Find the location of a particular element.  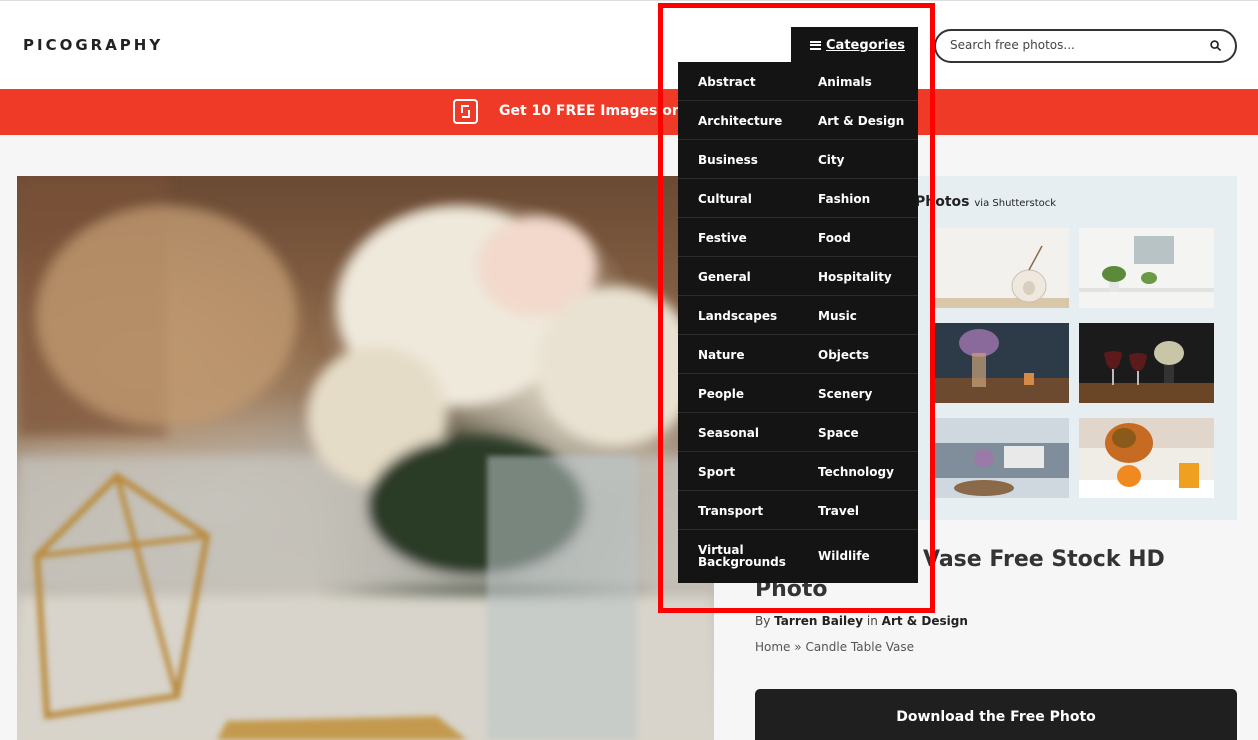

category-item: Food is located at coordinates (858, 237).